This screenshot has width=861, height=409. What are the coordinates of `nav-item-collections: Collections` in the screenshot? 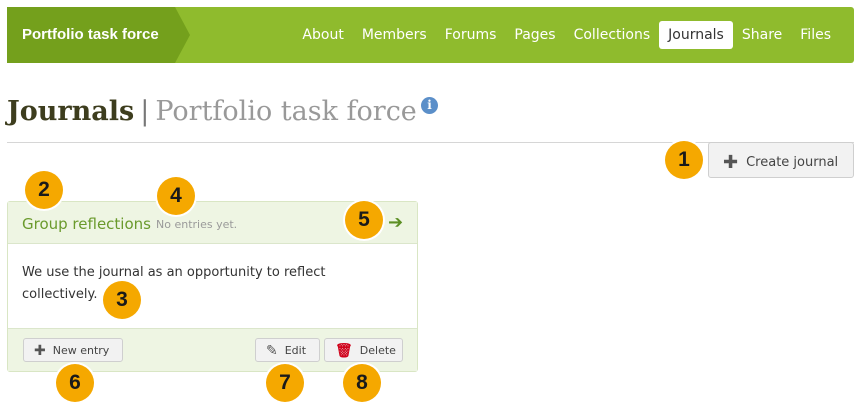 It's located at (612, 35).